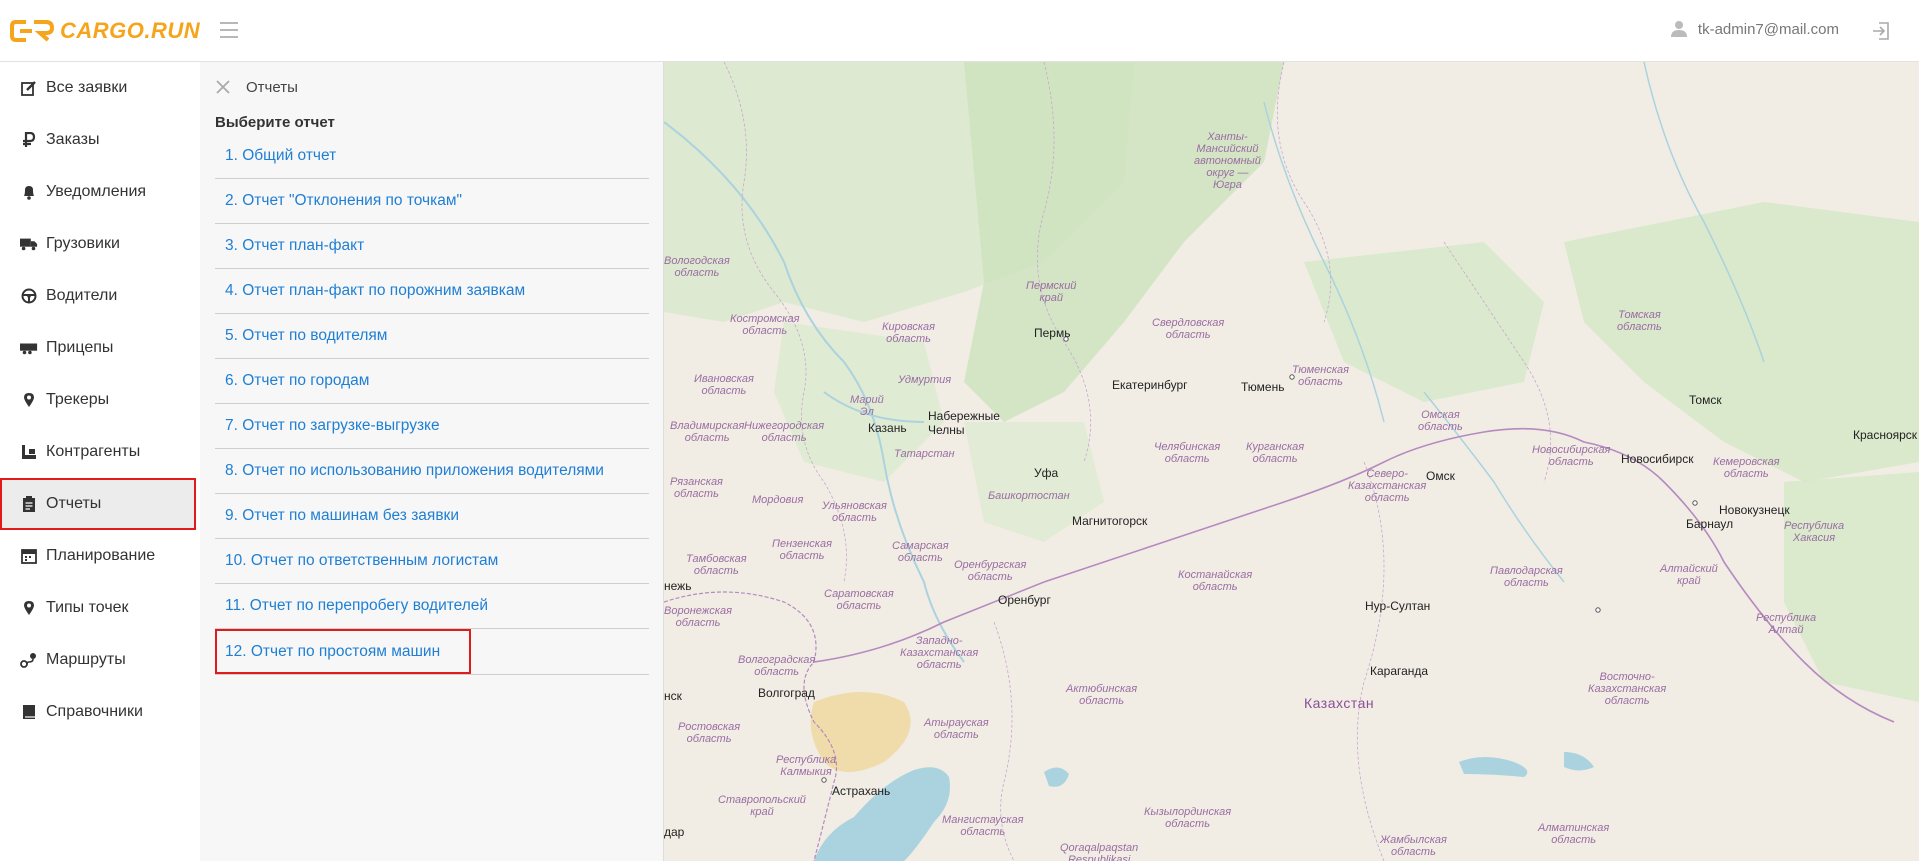 This screenshot has height=861, width=1919. I want to click on map-city-label: Красноярск, so click(1885, 435).